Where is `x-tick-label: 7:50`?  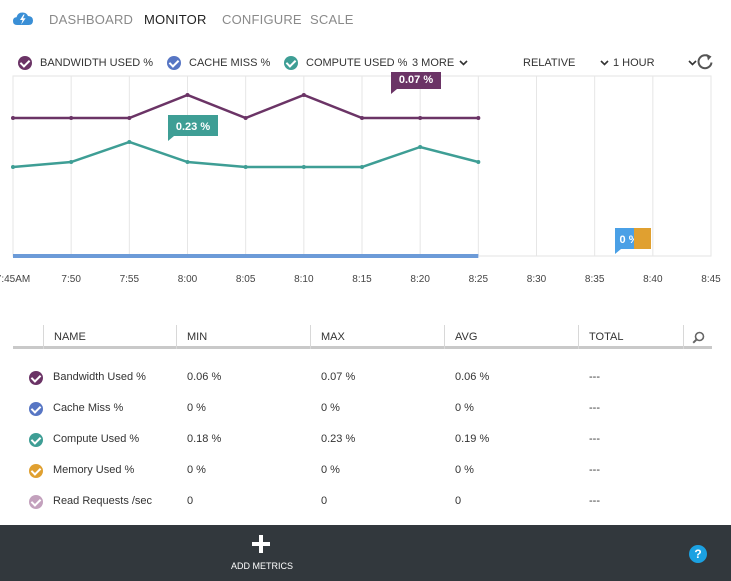 x-tick-label: 7:50 is located at coordinates (71, 279).